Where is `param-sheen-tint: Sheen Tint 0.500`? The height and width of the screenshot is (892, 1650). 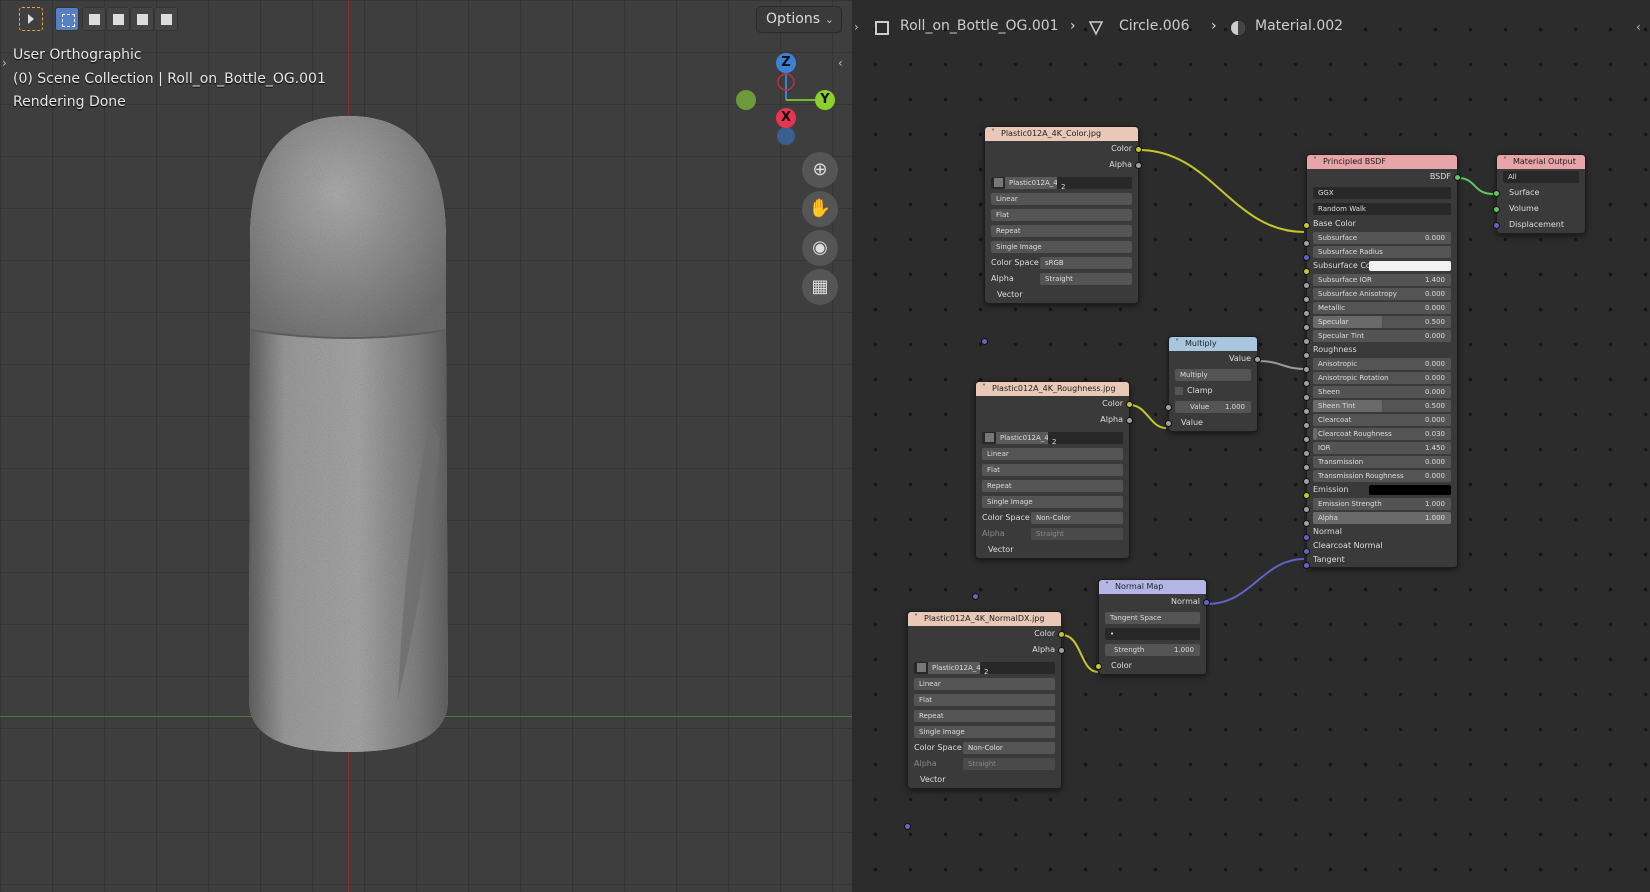
param-sheen-tint: Sheen Tint 0.500 is located at coordinates (1382, 406).